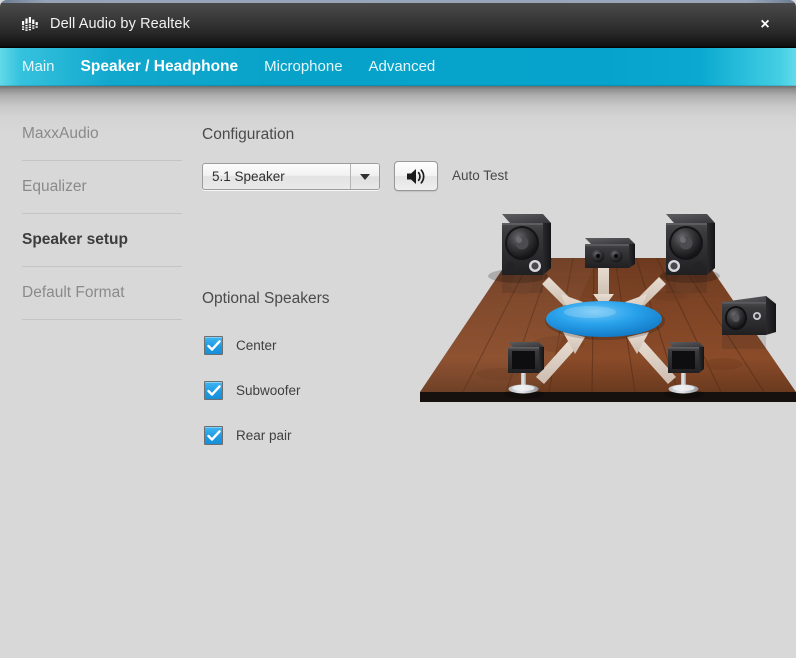 This screenshot has width=796, height=658. Describe the element at coordinates (102, 134) in the screenshot. I see `sidebar-item-maxxaudio: MaxxAudio` at that location.